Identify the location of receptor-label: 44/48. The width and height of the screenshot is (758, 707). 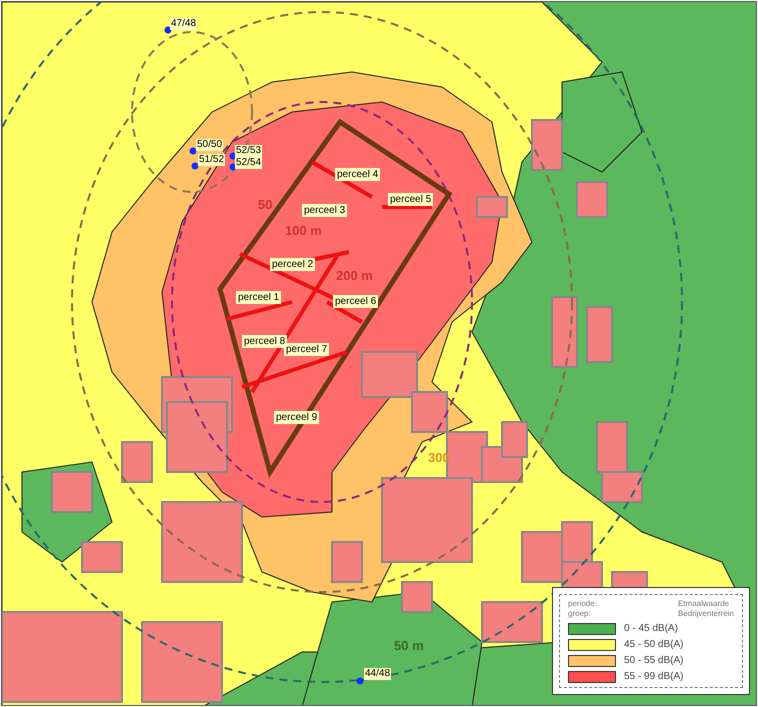
(378, 674).